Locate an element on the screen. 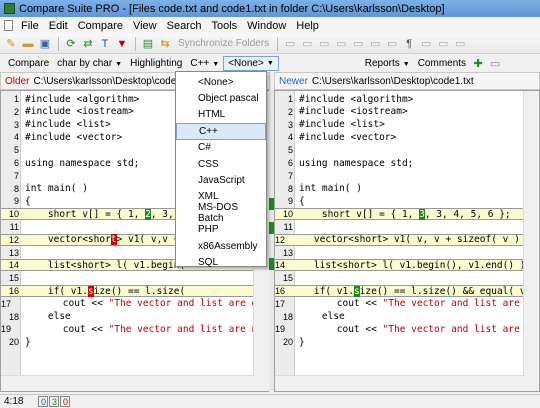 The image size is (540, 408). language-dropdown: C++ ▼ is located at coordinates (204, 63).